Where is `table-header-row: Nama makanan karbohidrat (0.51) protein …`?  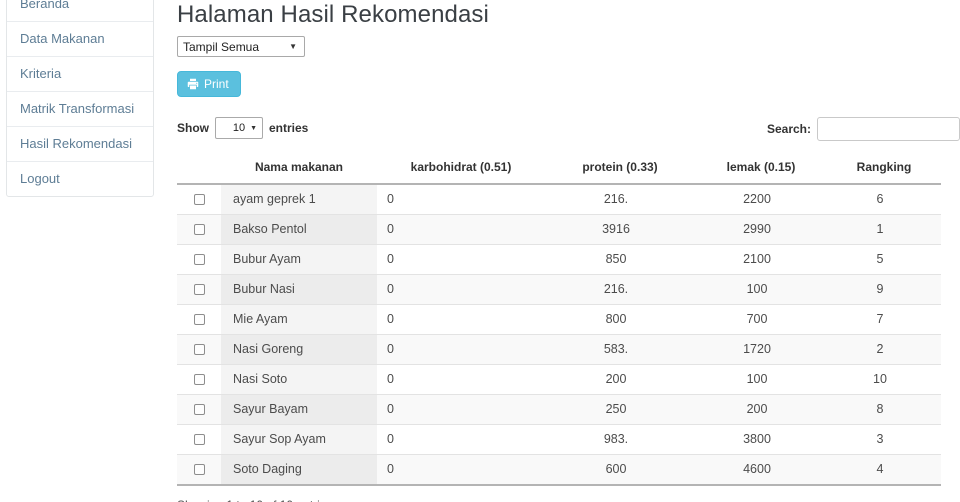
table-header-row: Nama makanan karbohidrat (0.51) protein … is located at coordinates (559, 169).